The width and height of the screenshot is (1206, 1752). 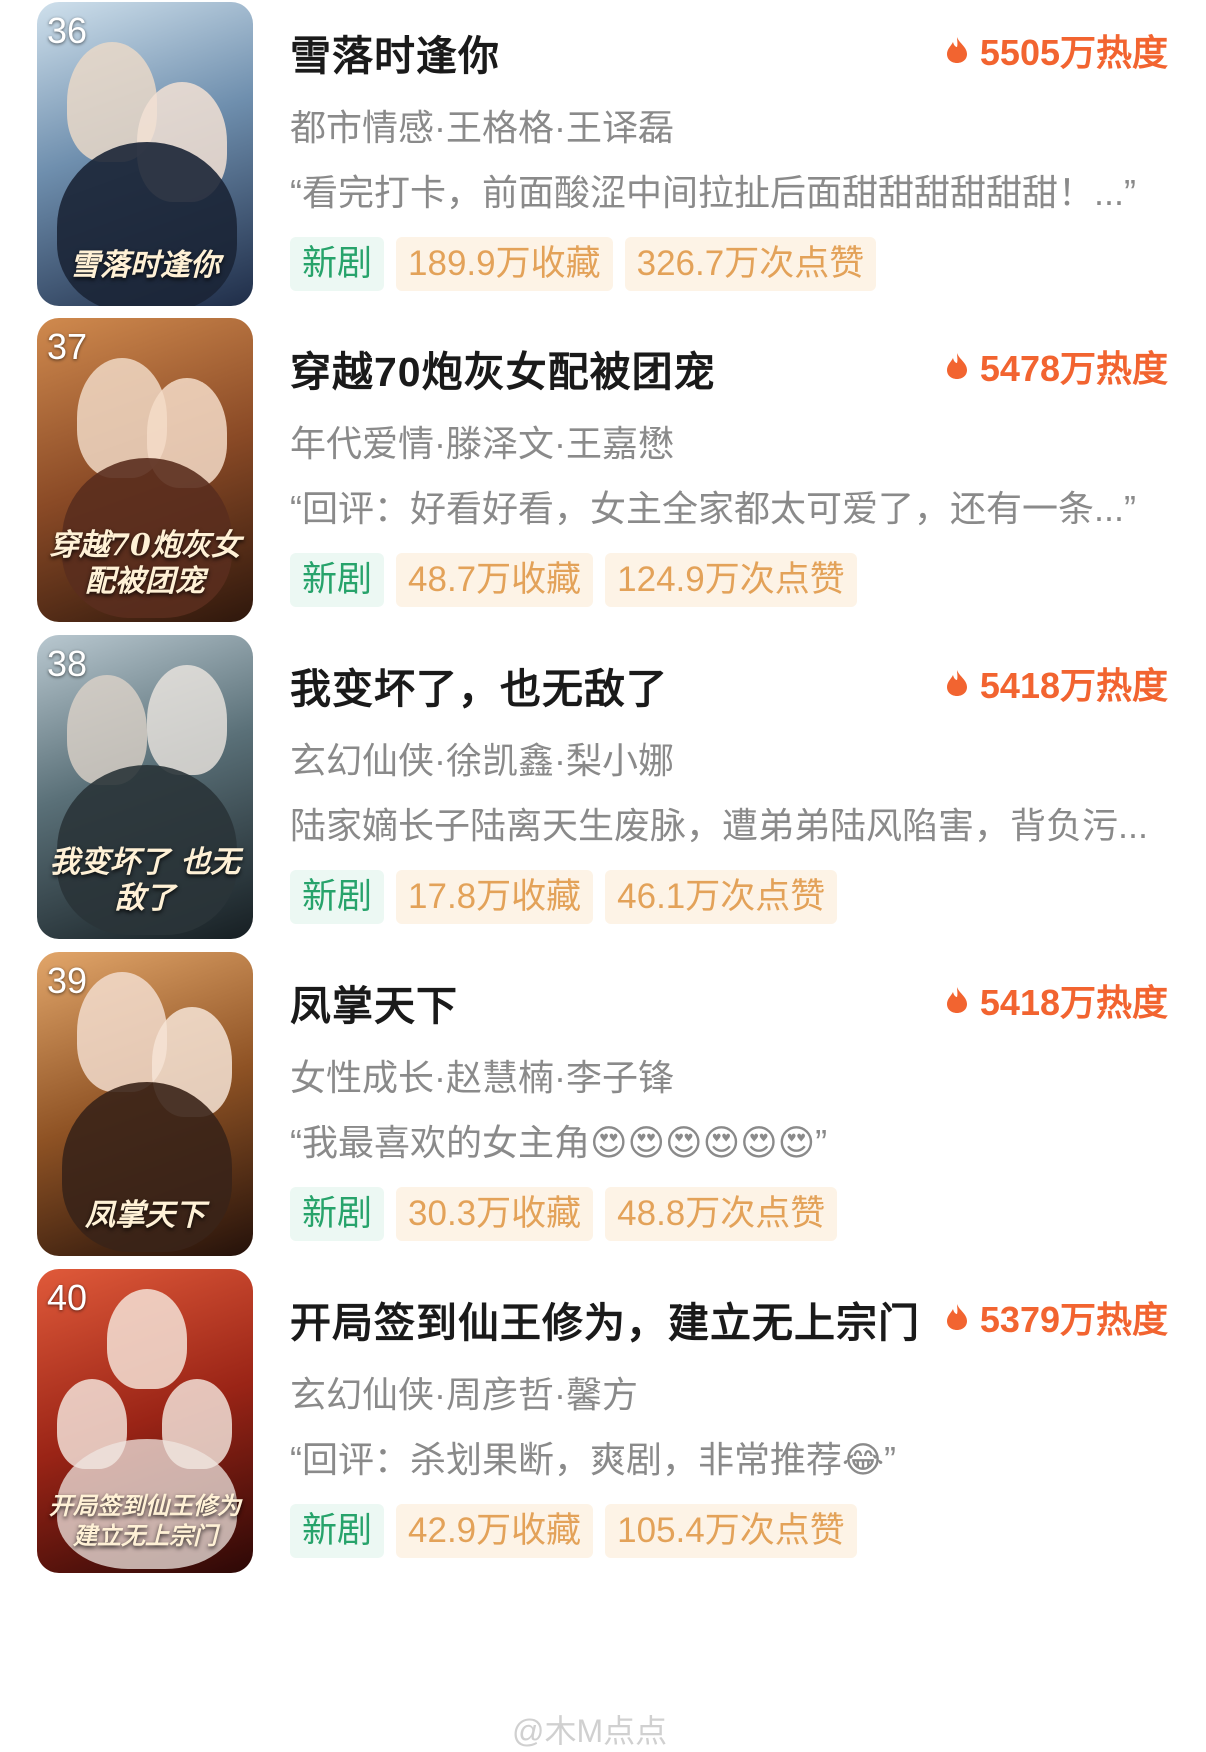 What do you see at coordinates (145, 1520) in the screenshot?
I see `poster-title-art: 开局签到仙王修为 建立无上宗门` at bounding box center [145, 1520].